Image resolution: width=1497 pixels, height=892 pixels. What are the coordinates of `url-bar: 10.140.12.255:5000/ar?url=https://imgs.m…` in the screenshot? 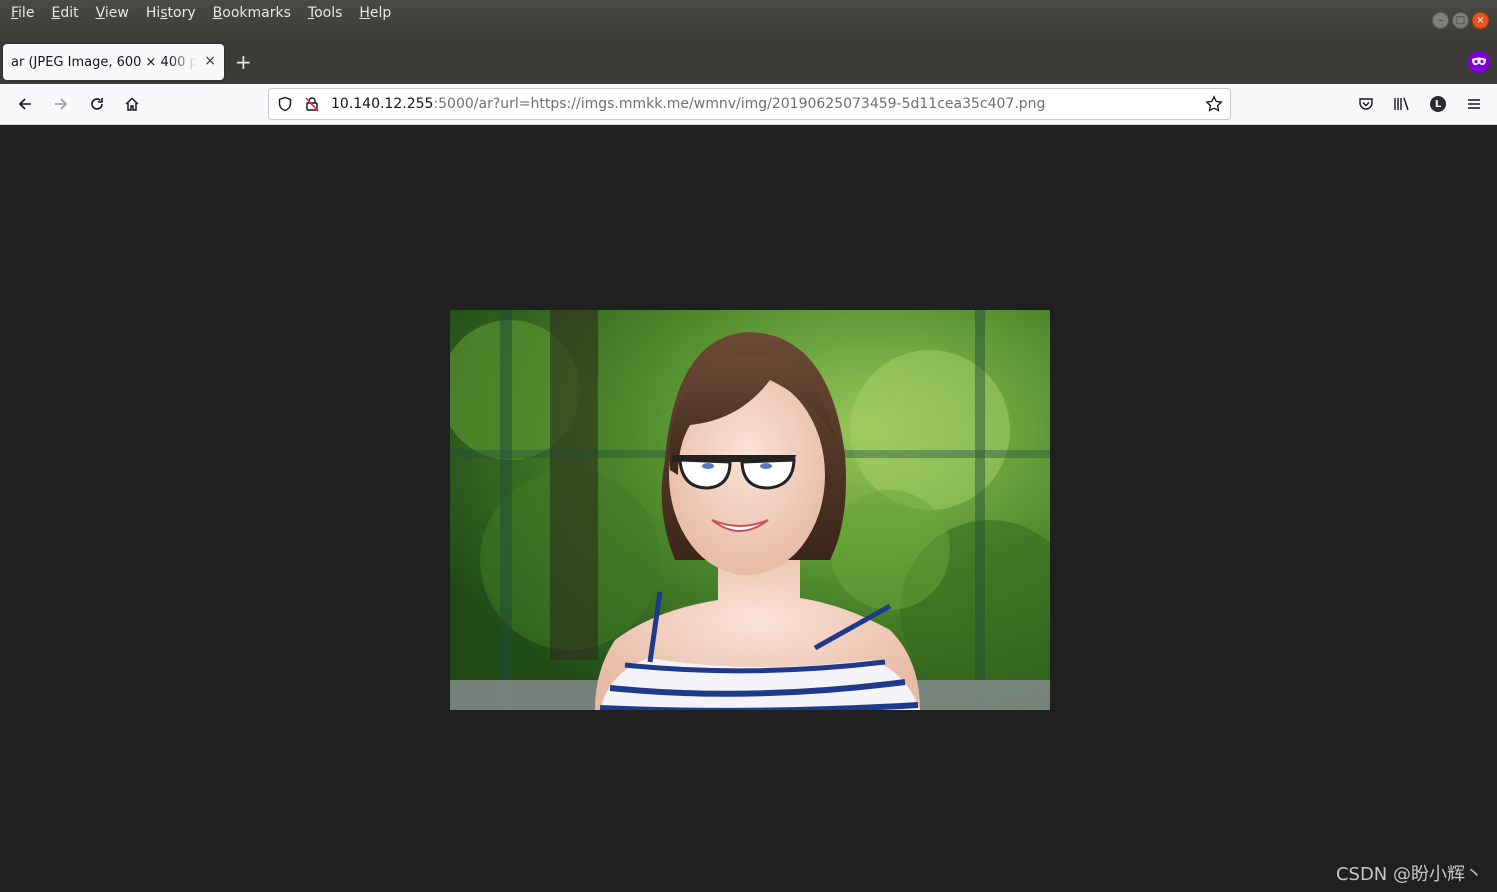 It's located at (749, 104).